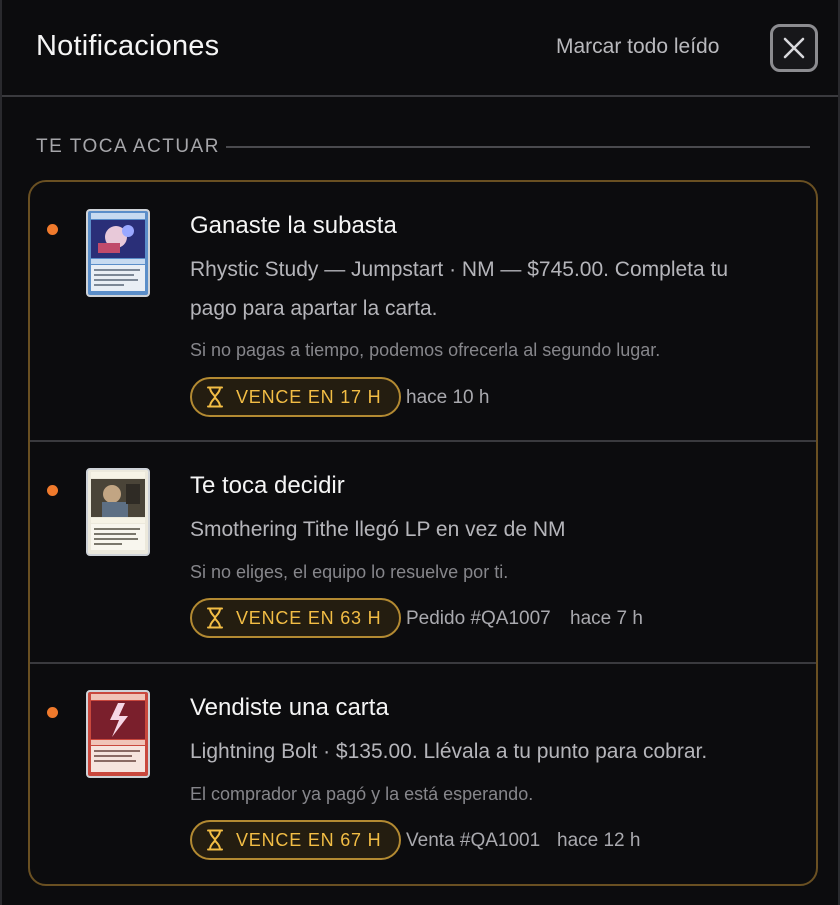 Image resolution: width=840 pixels, height=905 pixels. Describe the element at coordinates (478, 618) in the screenshot. I see `order-reference: Pedido #QA1007` at that location.